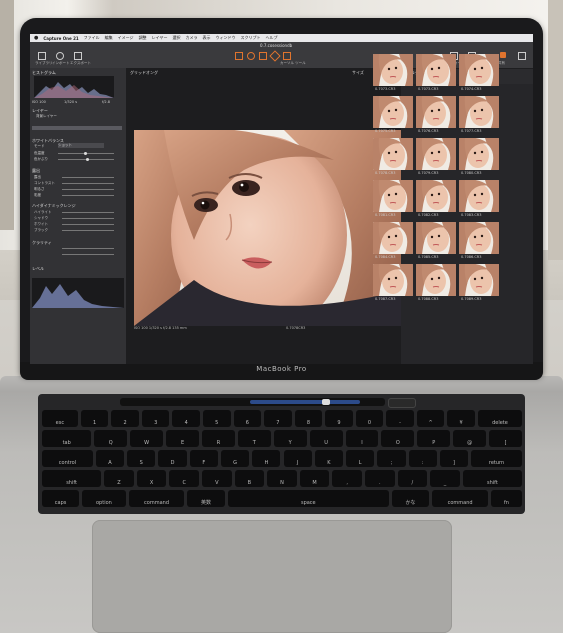 Image resolution: width=563 pixels, height=633 pixels. What do you see at coordinates (275, 56) in the screenshot?
I see `brush-tool-icon` at bounding box center [275, 56].